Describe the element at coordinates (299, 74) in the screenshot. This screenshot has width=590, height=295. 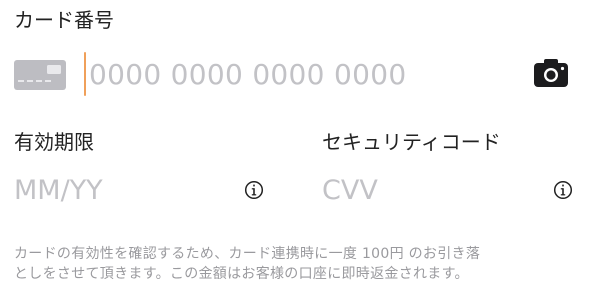
I see `card-number-input` at that location.